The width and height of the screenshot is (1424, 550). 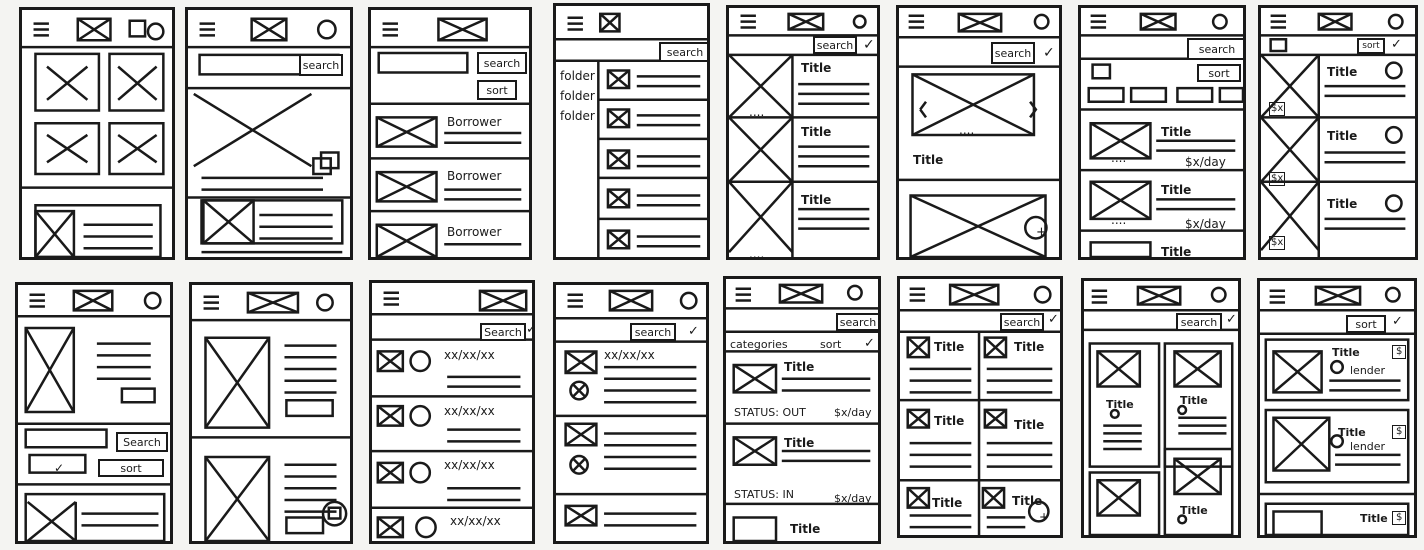 I want to click on frame-grid-home, so click(x=97, y=133).